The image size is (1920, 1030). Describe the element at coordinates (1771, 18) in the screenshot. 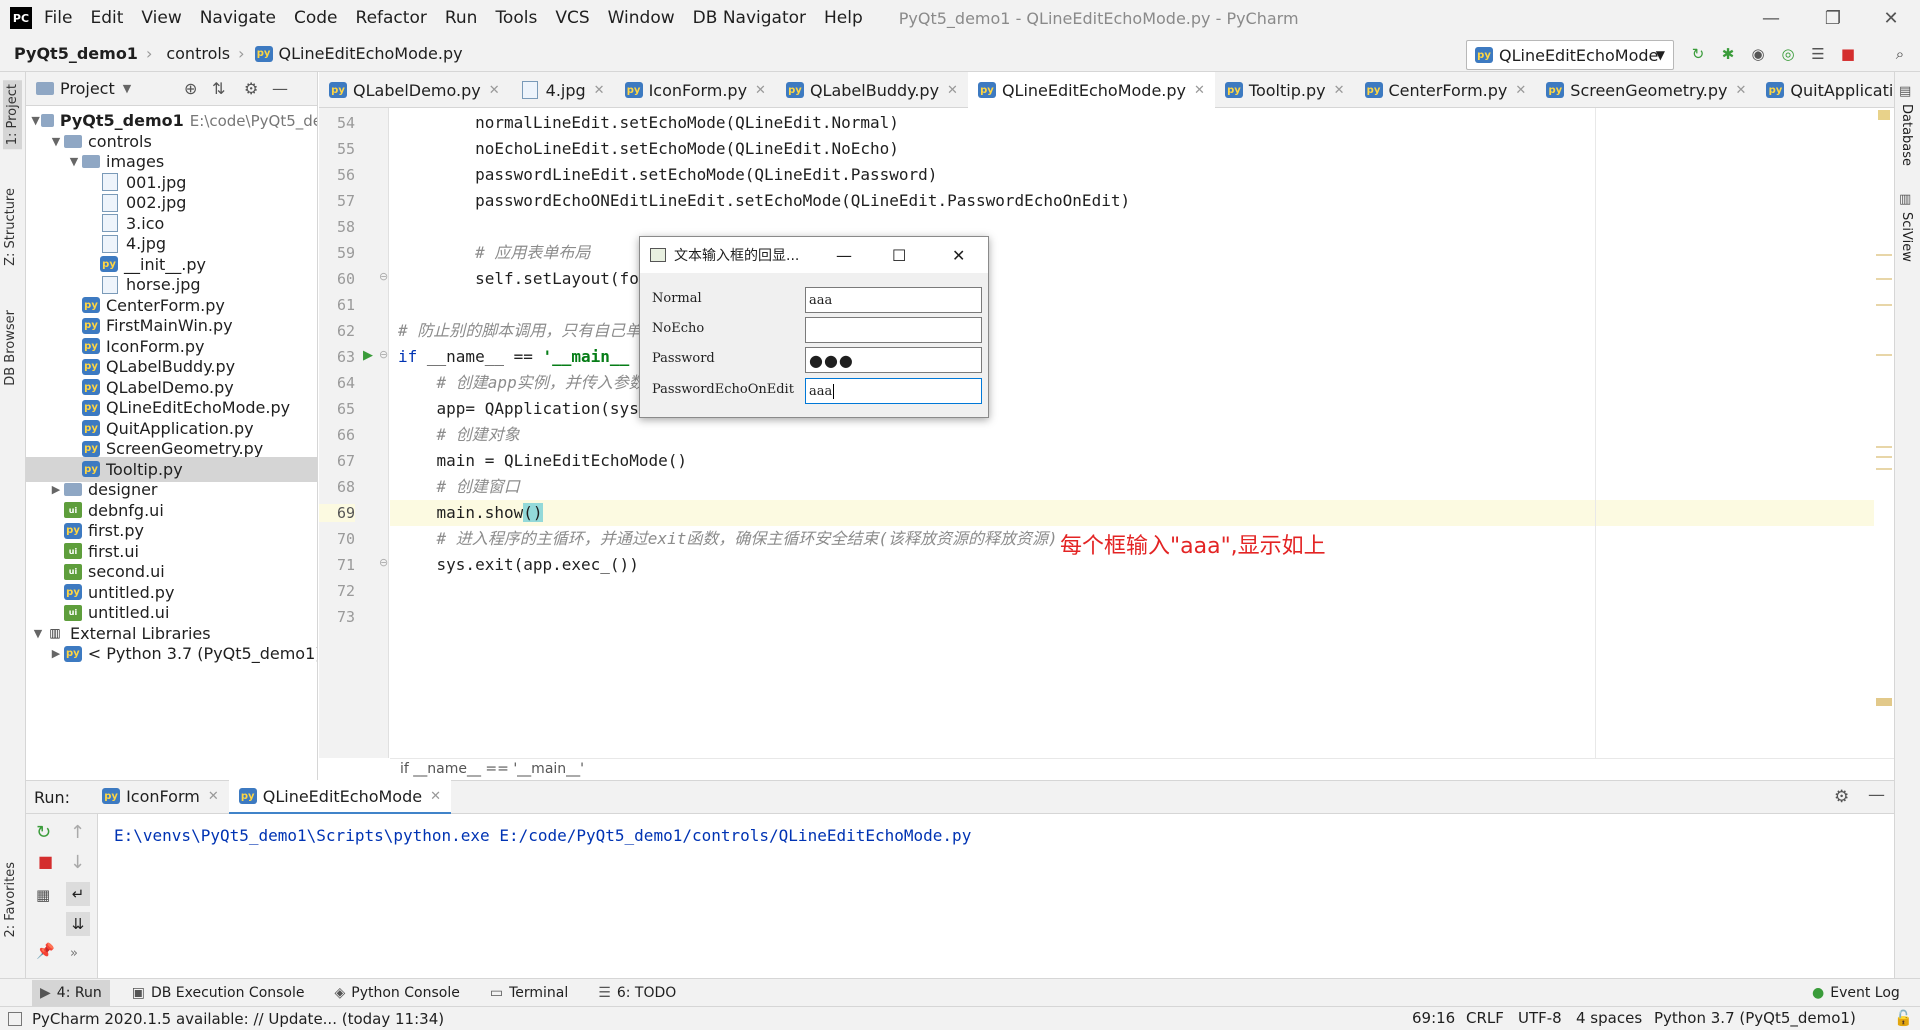

I see `minimize-window-icon: —` at that location.